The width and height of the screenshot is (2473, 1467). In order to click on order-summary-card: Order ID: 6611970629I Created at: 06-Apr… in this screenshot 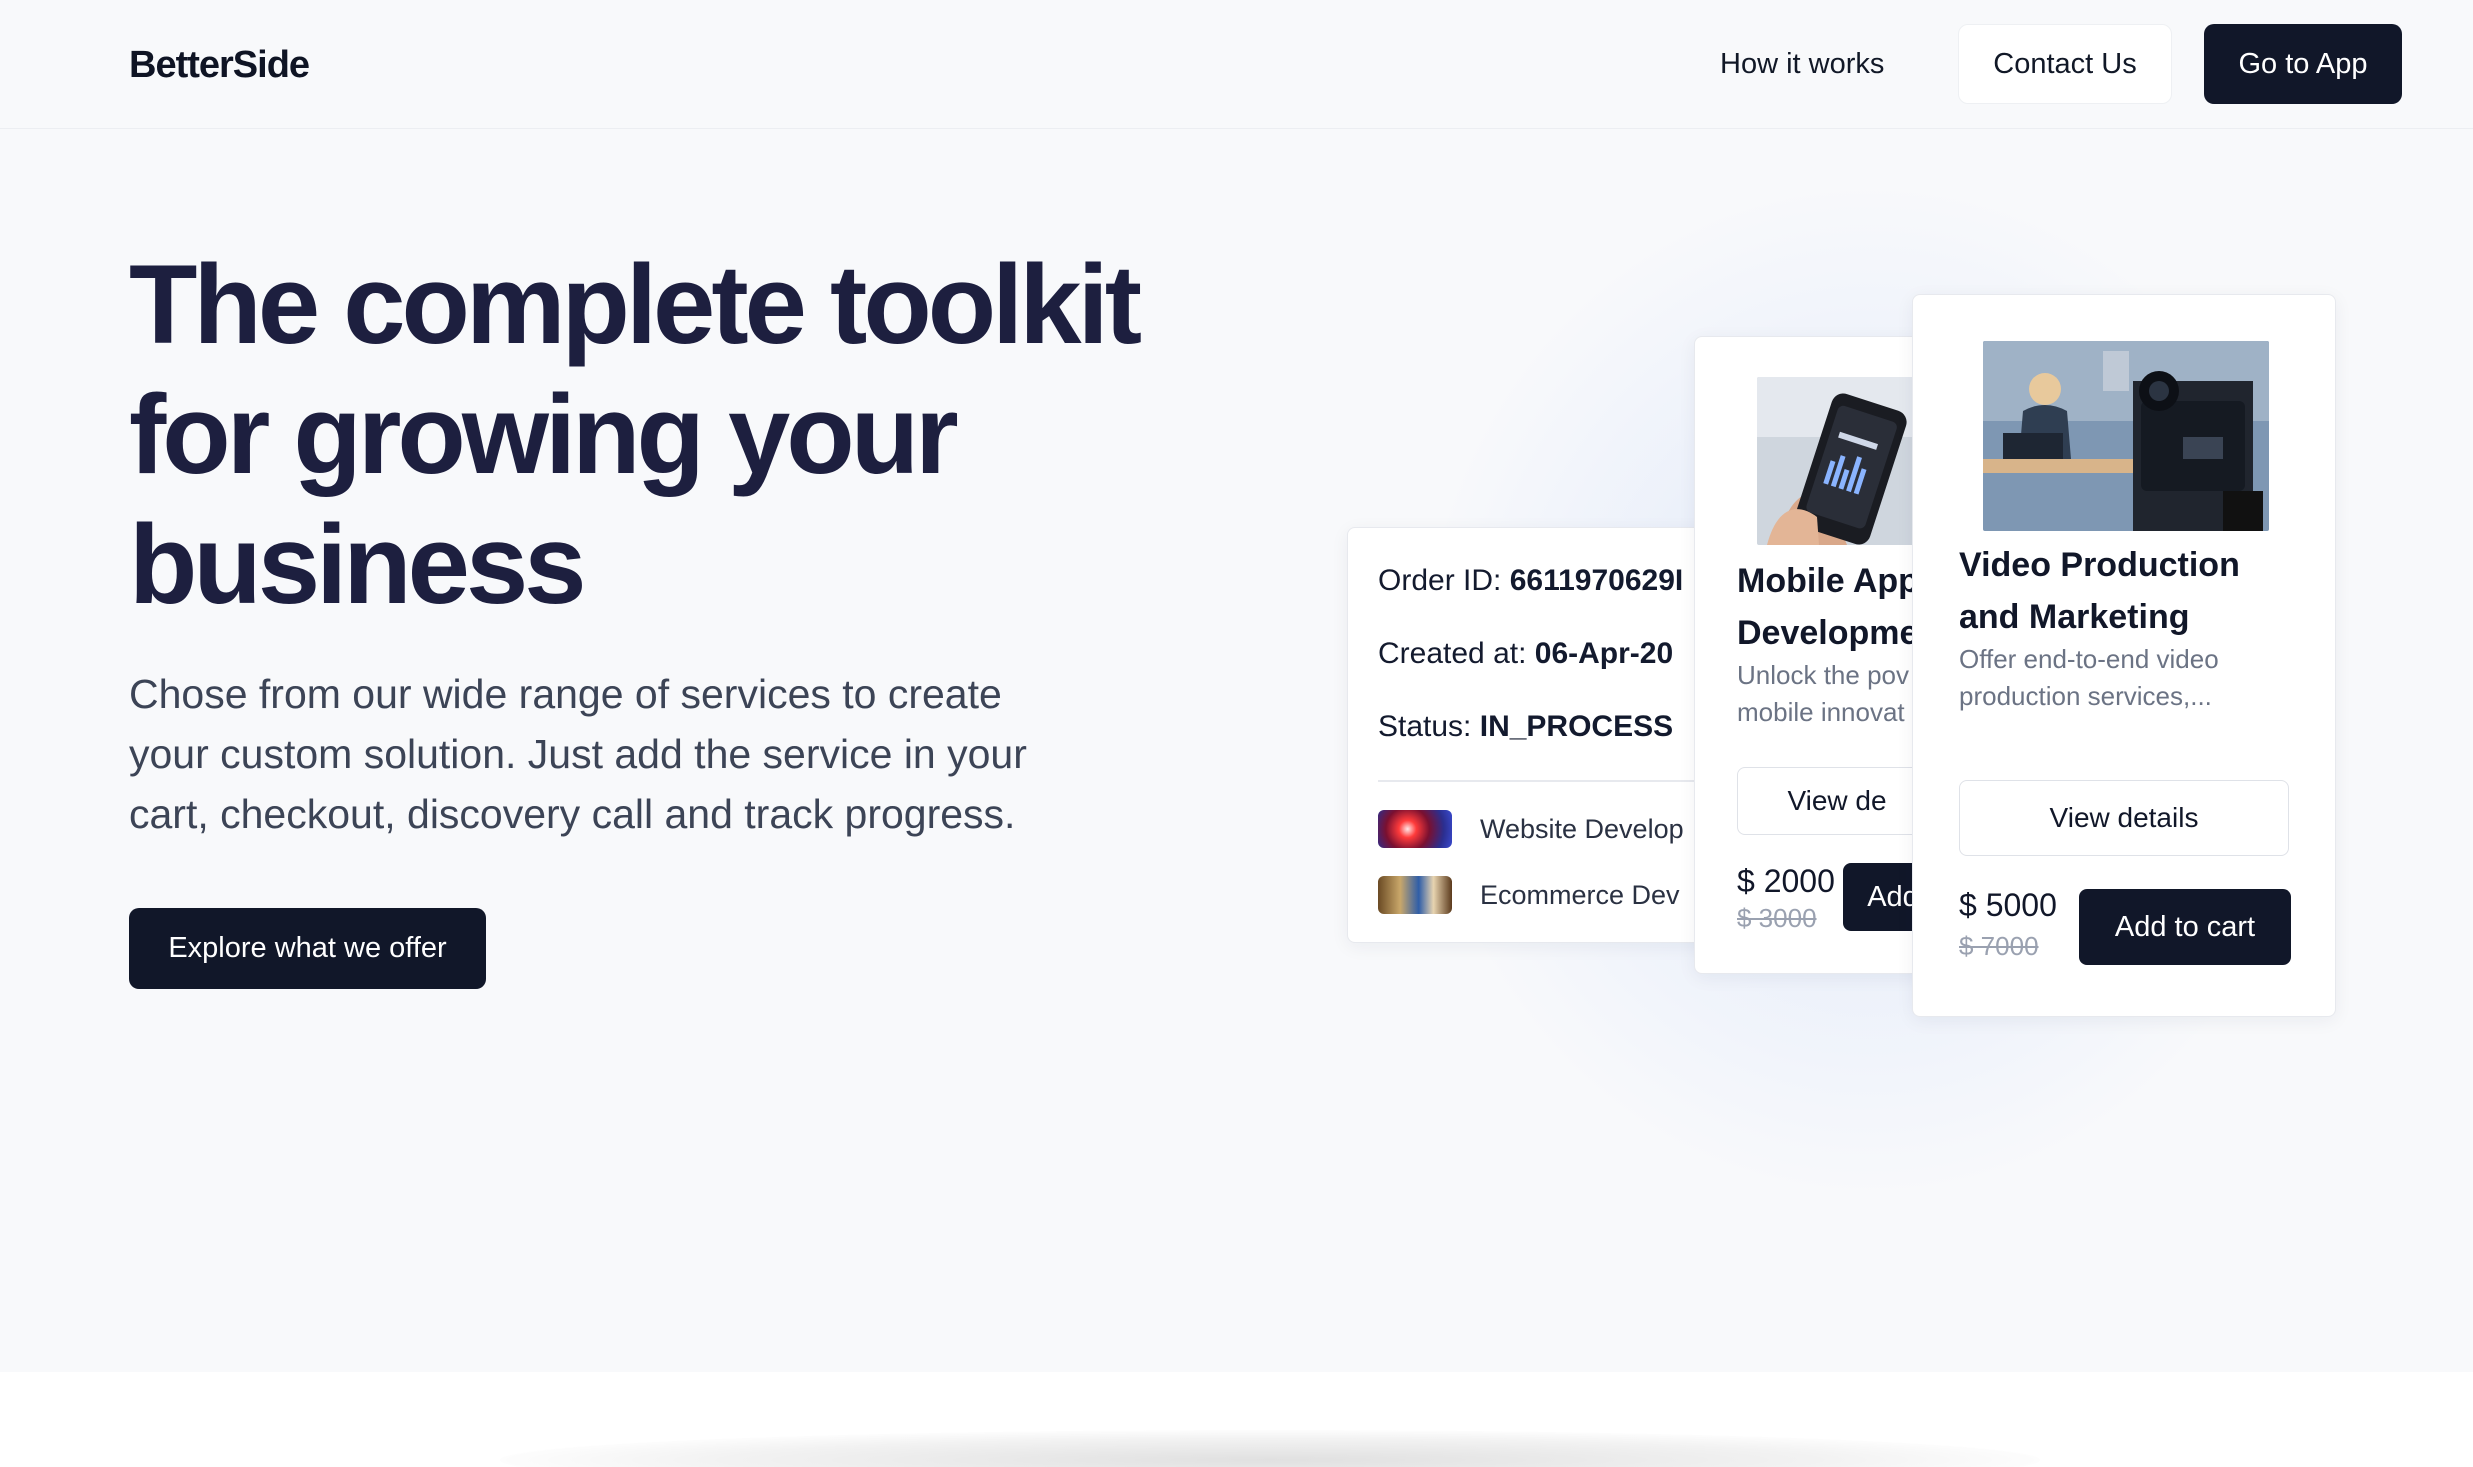, I will do `click(1532, 735)`.